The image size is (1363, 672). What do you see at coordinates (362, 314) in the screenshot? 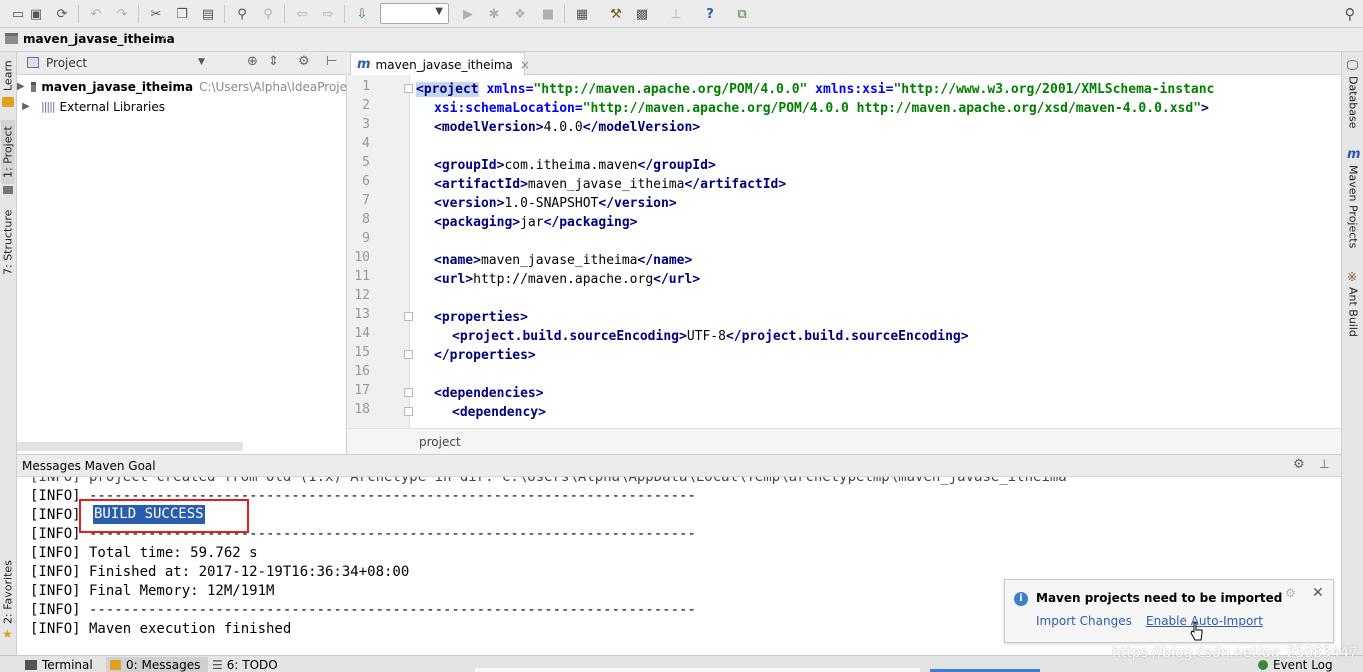
I see `line-number: 13` at bounding box center [362, 314].